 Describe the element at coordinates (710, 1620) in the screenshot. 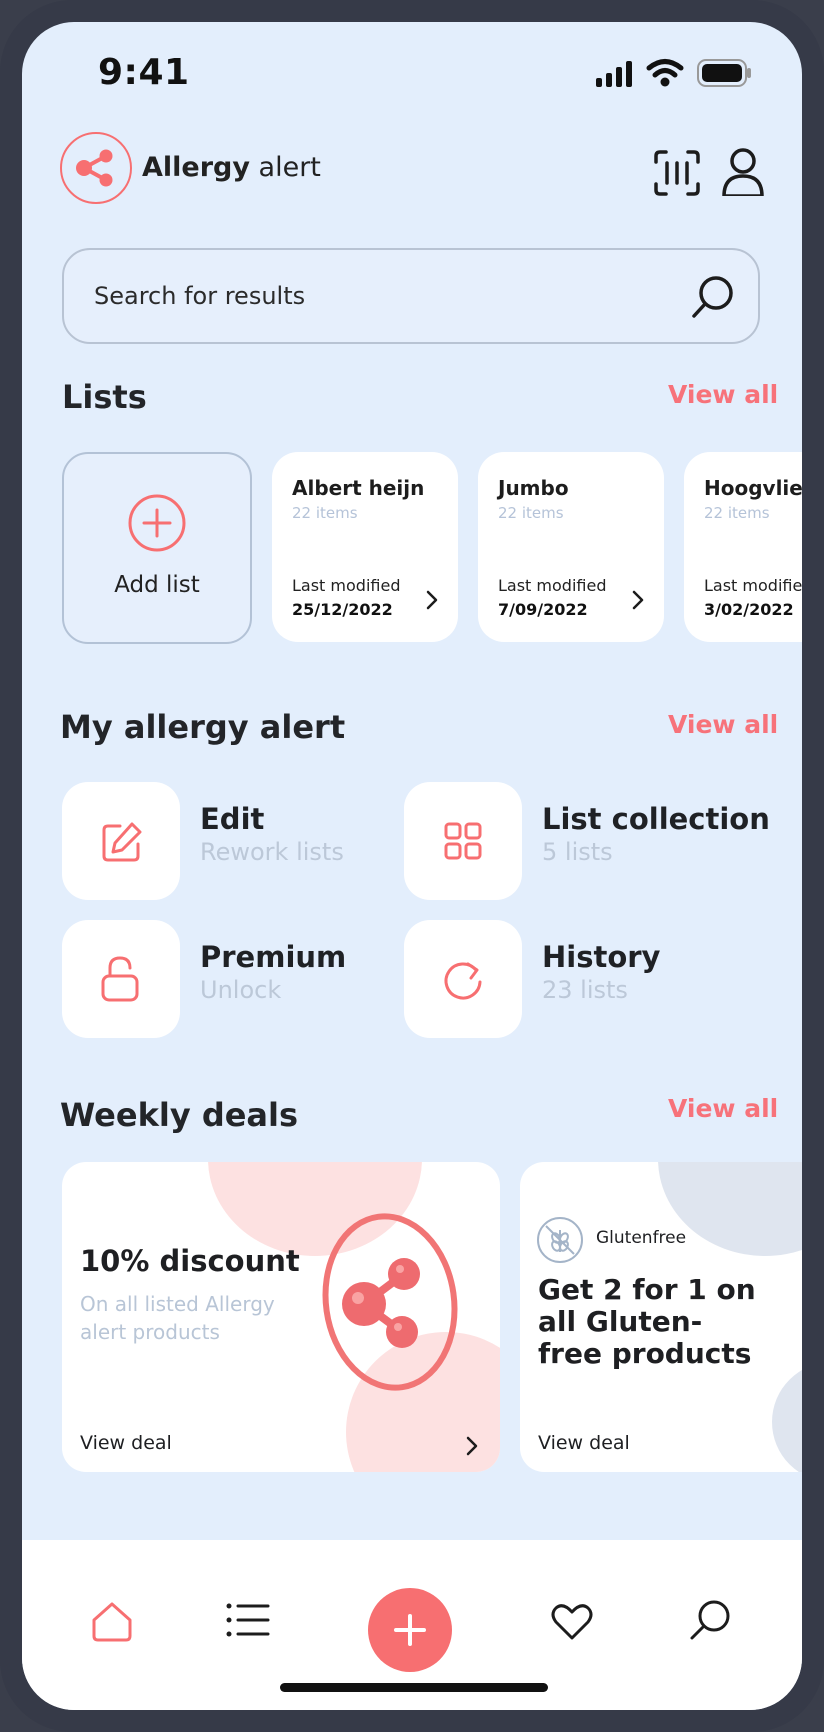

I see `search-nav-icon` at that location.